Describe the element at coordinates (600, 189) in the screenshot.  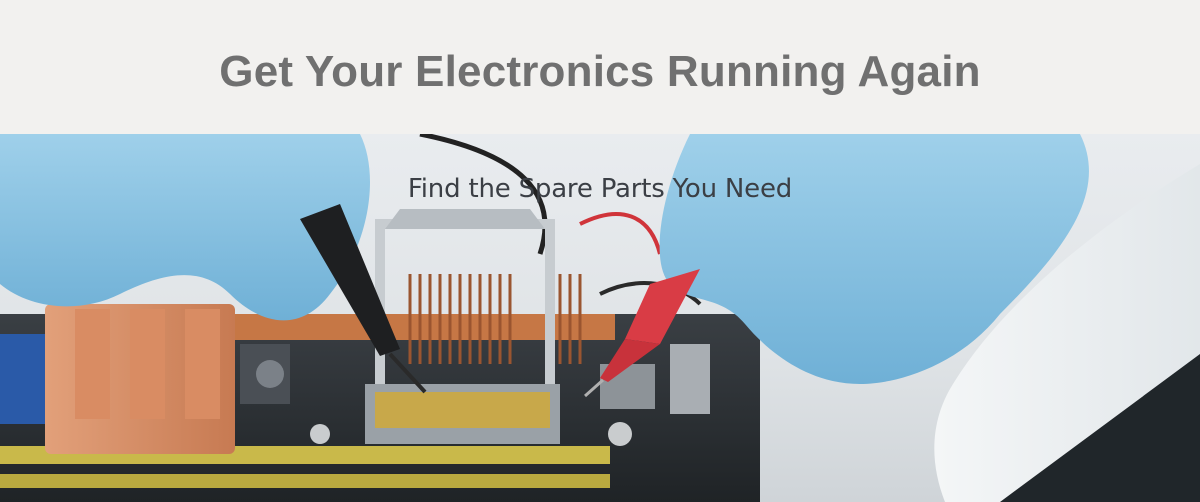
I see `hero-subtitle: Find the Spare Parts You Need` at that location.